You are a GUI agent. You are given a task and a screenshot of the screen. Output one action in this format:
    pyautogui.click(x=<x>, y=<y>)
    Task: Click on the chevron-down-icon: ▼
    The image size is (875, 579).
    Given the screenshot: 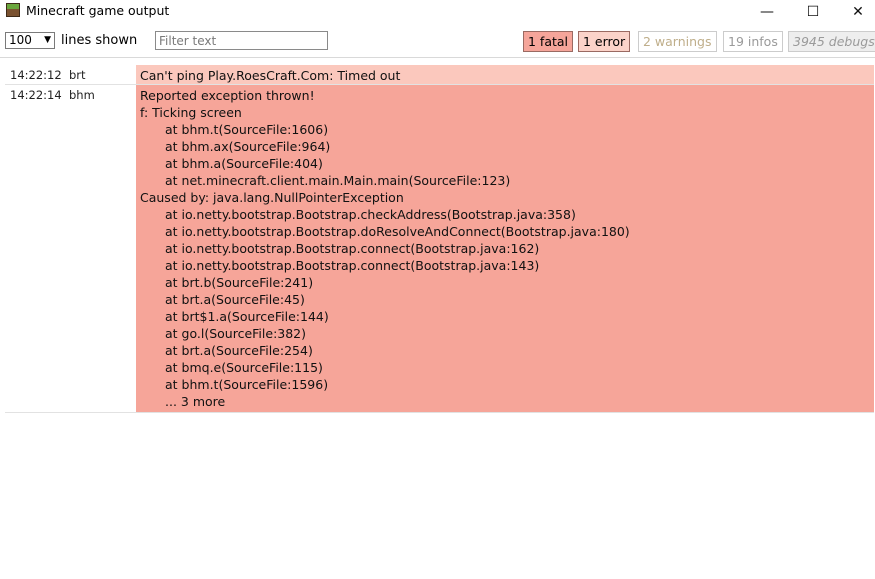 What is the action you would take?
    pyautogui.click(x=47, y=40)
    